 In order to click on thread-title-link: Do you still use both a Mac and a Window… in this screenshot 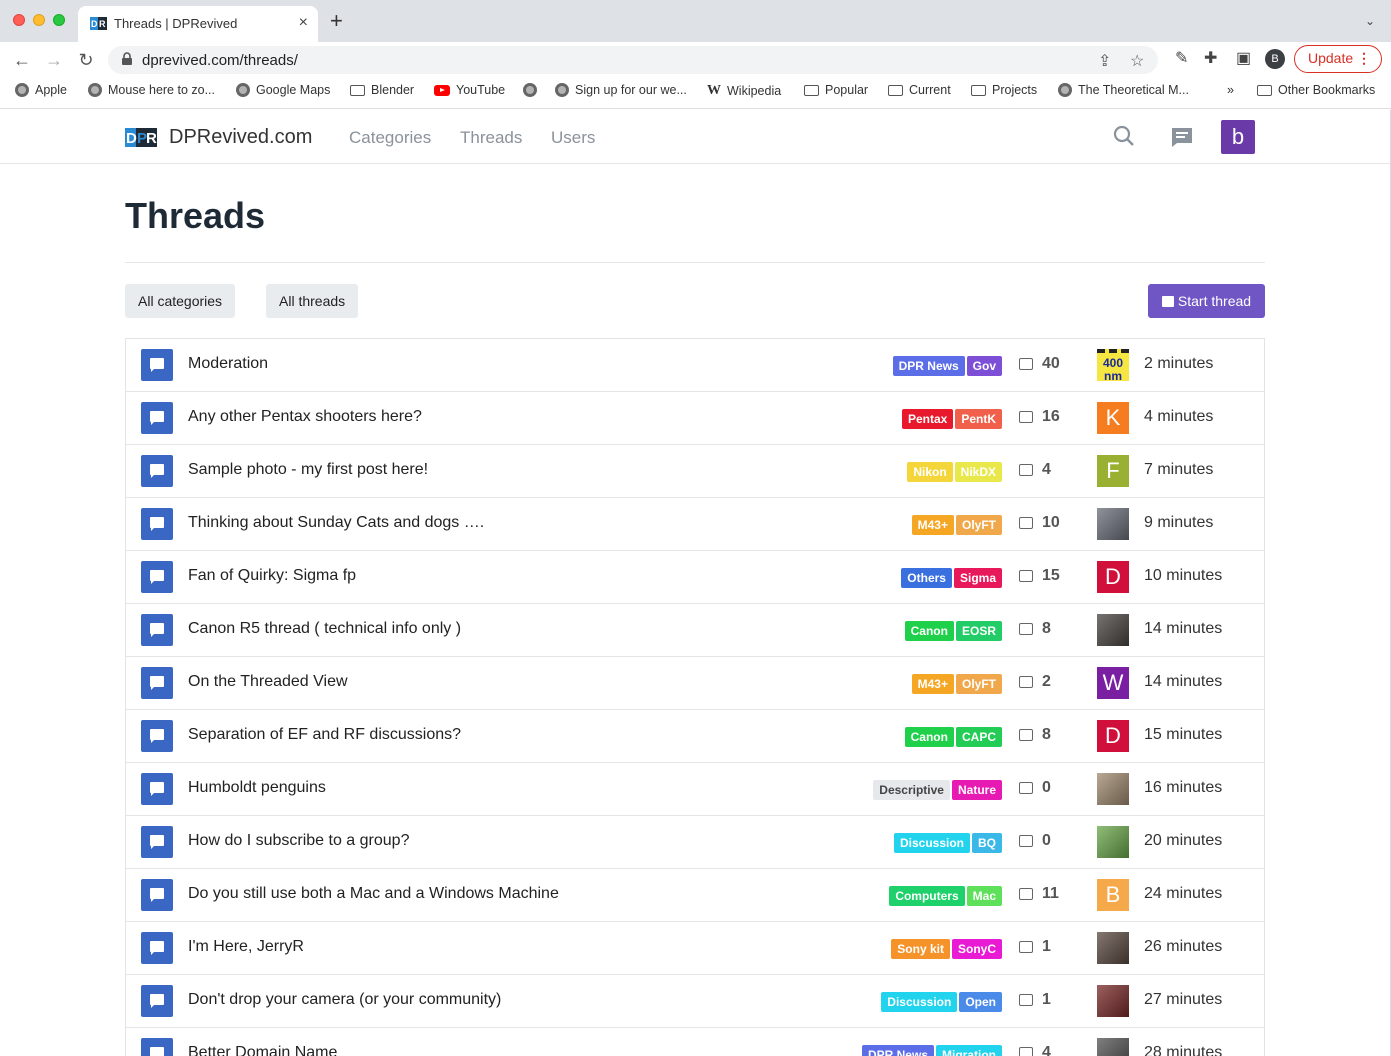, I will do `click(373, 894)`.